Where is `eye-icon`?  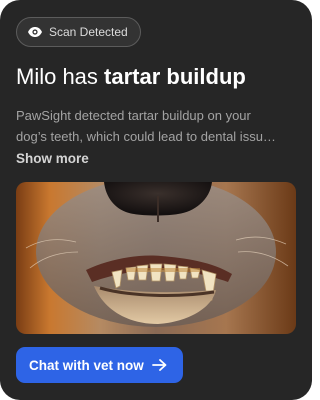
eye-icon is located at coordinates (35, 32).